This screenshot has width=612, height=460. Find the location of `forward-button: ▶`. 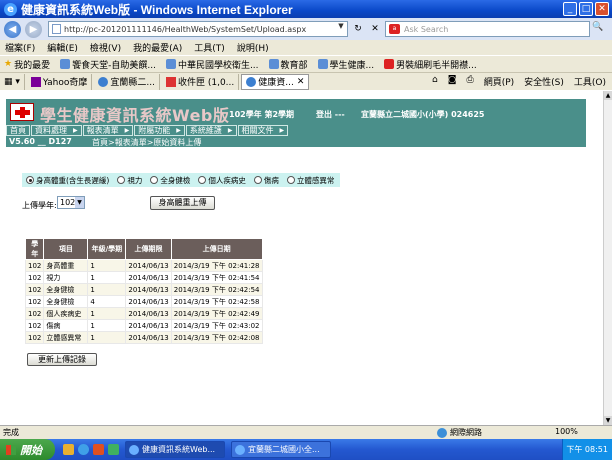

forward-button: ▶ is located at coordinates (33, 29).